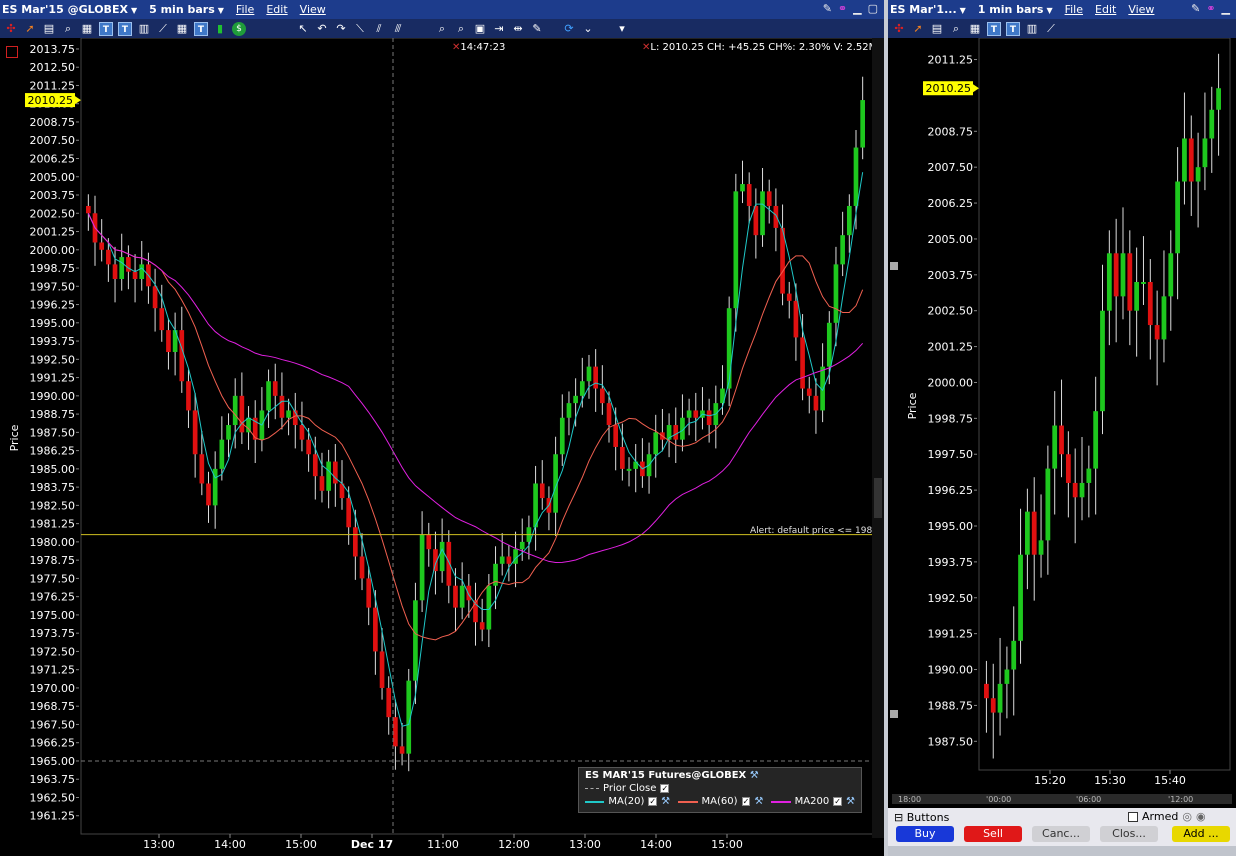  Describe the element at coordinates (1133, 816) in the screenshot. I see `armed-checkbox` at that location.